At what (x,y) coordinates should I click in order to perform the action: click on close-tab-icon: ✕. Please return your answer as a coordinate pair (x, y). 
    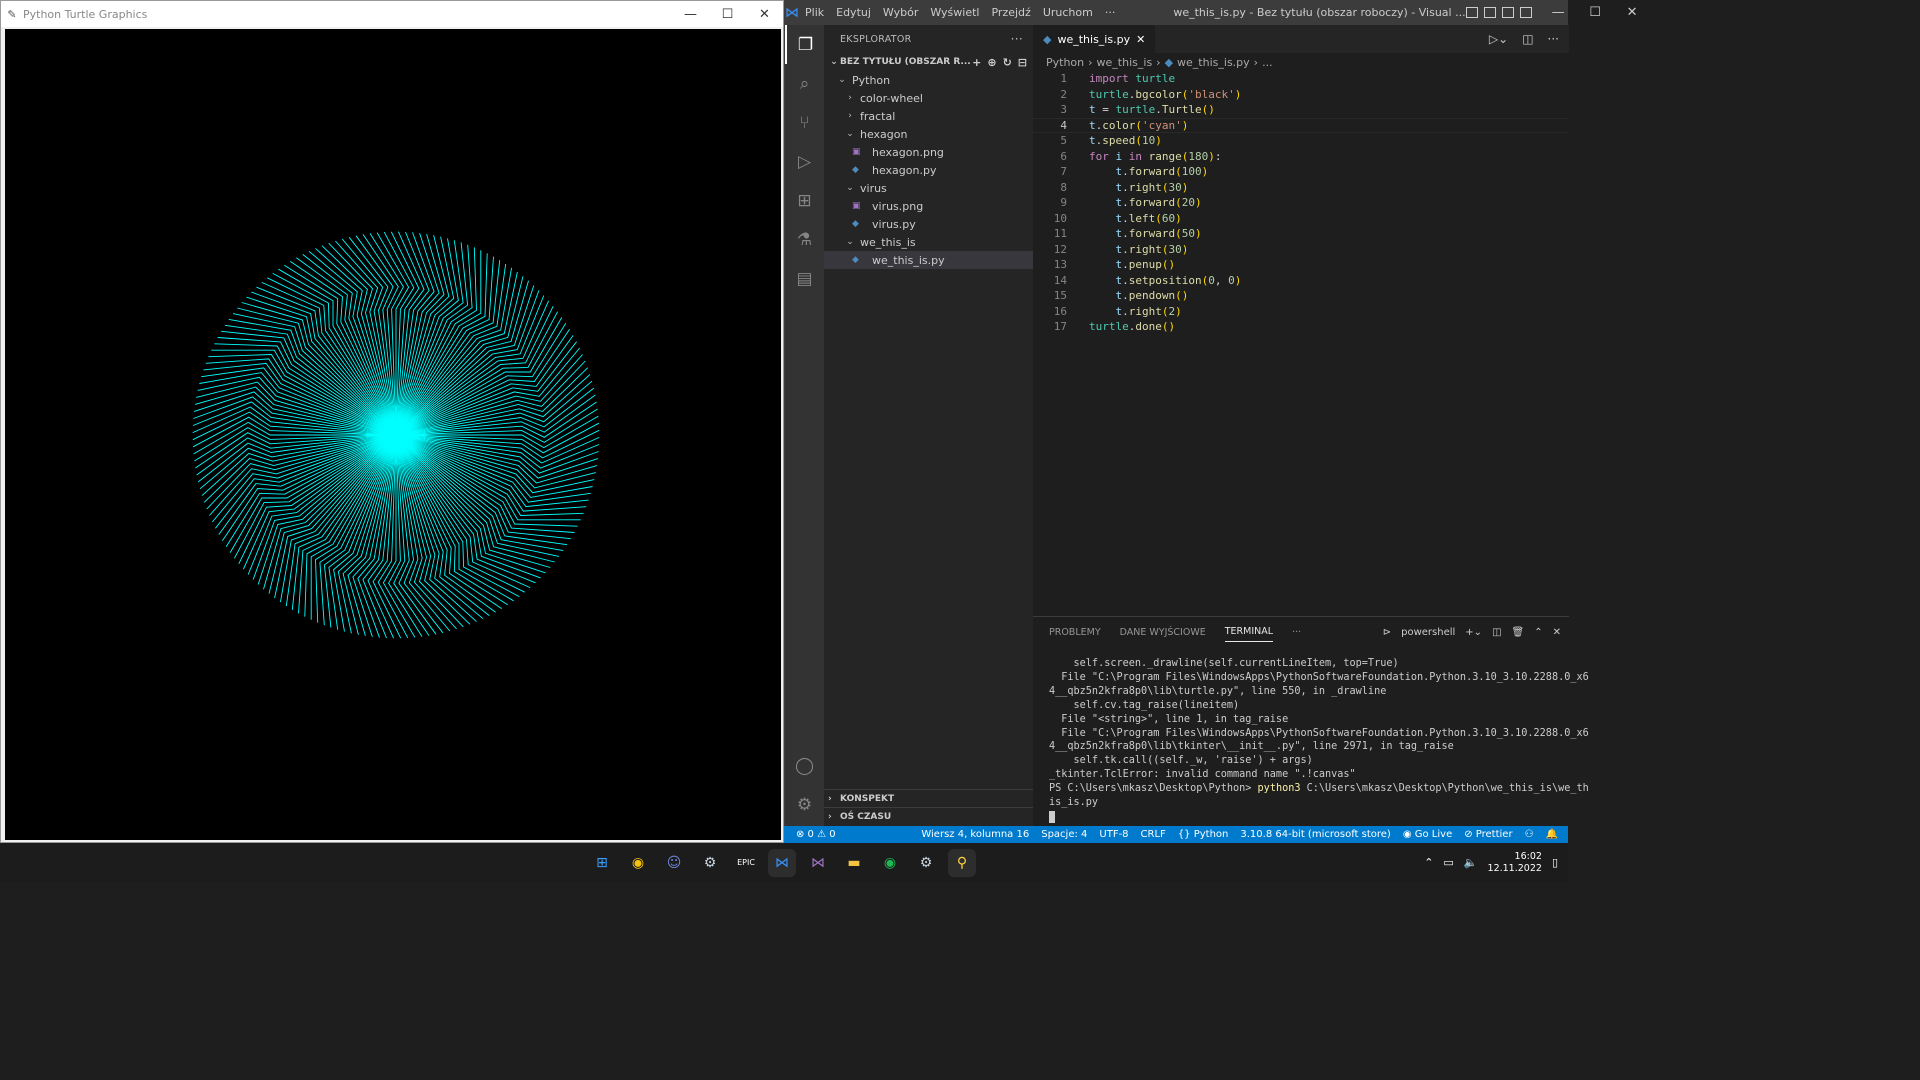
    Looking at the image, I should click on (1140, 39).